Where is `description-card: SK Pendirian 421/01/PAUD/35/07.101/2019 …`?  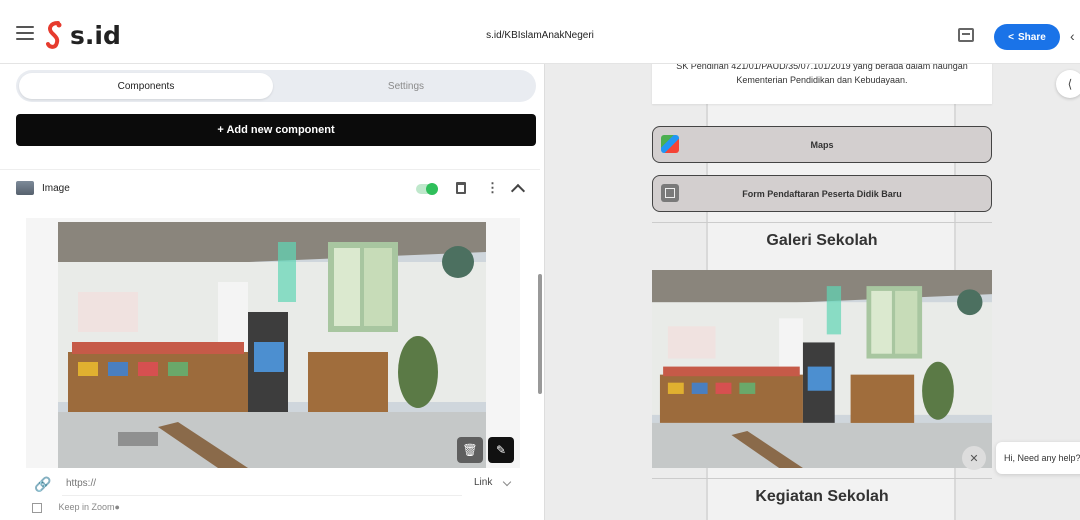 description-card: SK Pendirian 421/01/PAUD/35/07.101/2019 … is located at coordinates (822, 84).